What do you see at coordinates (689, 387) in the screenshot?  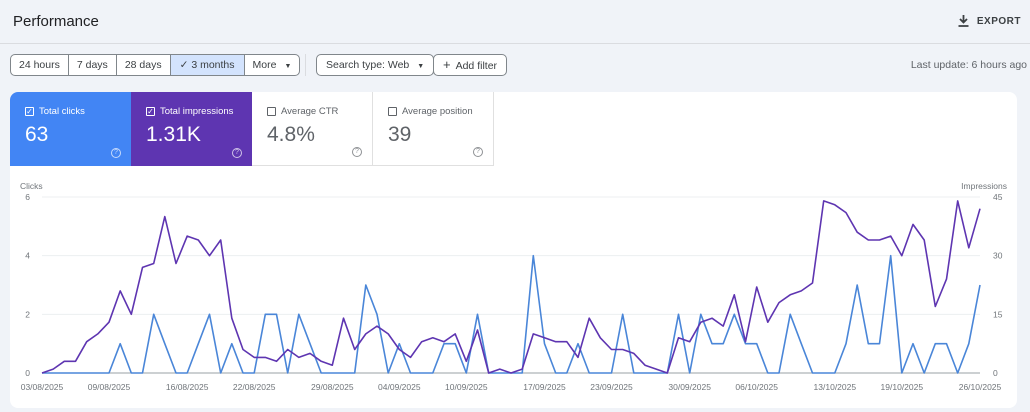 I see `x-tick-label: 30/09/2025` at bounding box center [689, 387].